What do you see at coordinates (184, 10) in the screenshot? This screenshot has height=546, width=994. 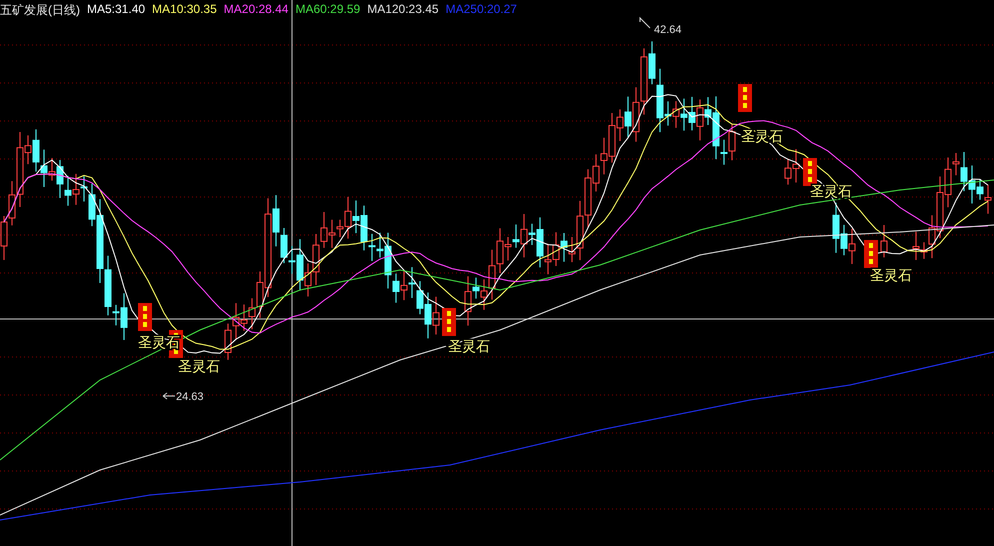 I see `ma-legend-label: MA10:30.35` at bounding box center [184, 10].